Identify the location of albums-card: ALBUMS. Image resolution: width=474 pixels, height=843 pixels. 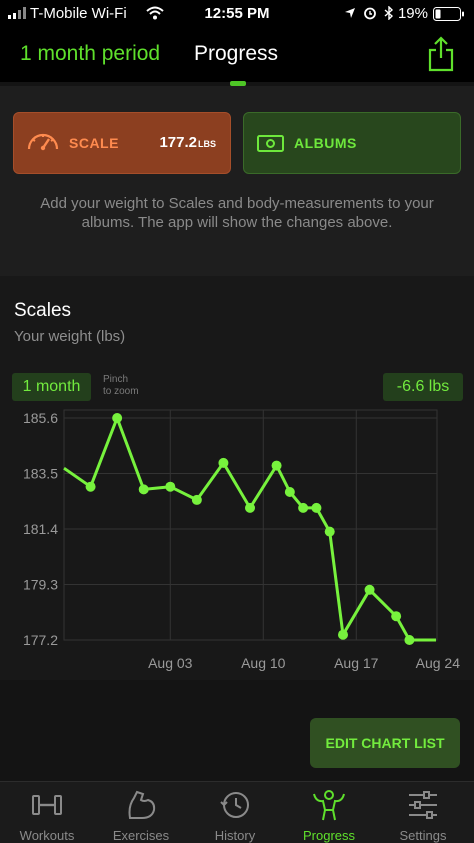
(352, 143).